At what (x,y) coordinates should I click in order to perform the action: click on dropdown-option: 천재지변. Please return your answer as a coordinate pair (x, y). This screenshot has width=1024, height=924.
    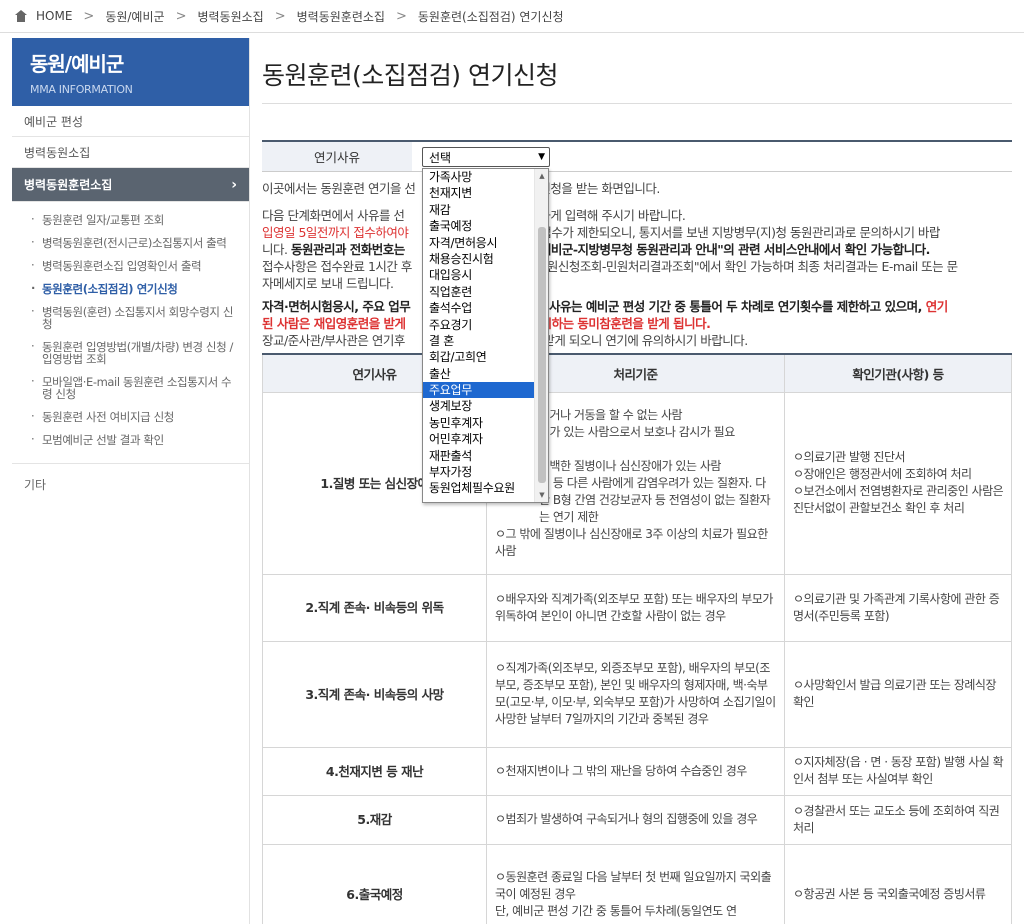
    Looking at the image, I should click on (479, 193).